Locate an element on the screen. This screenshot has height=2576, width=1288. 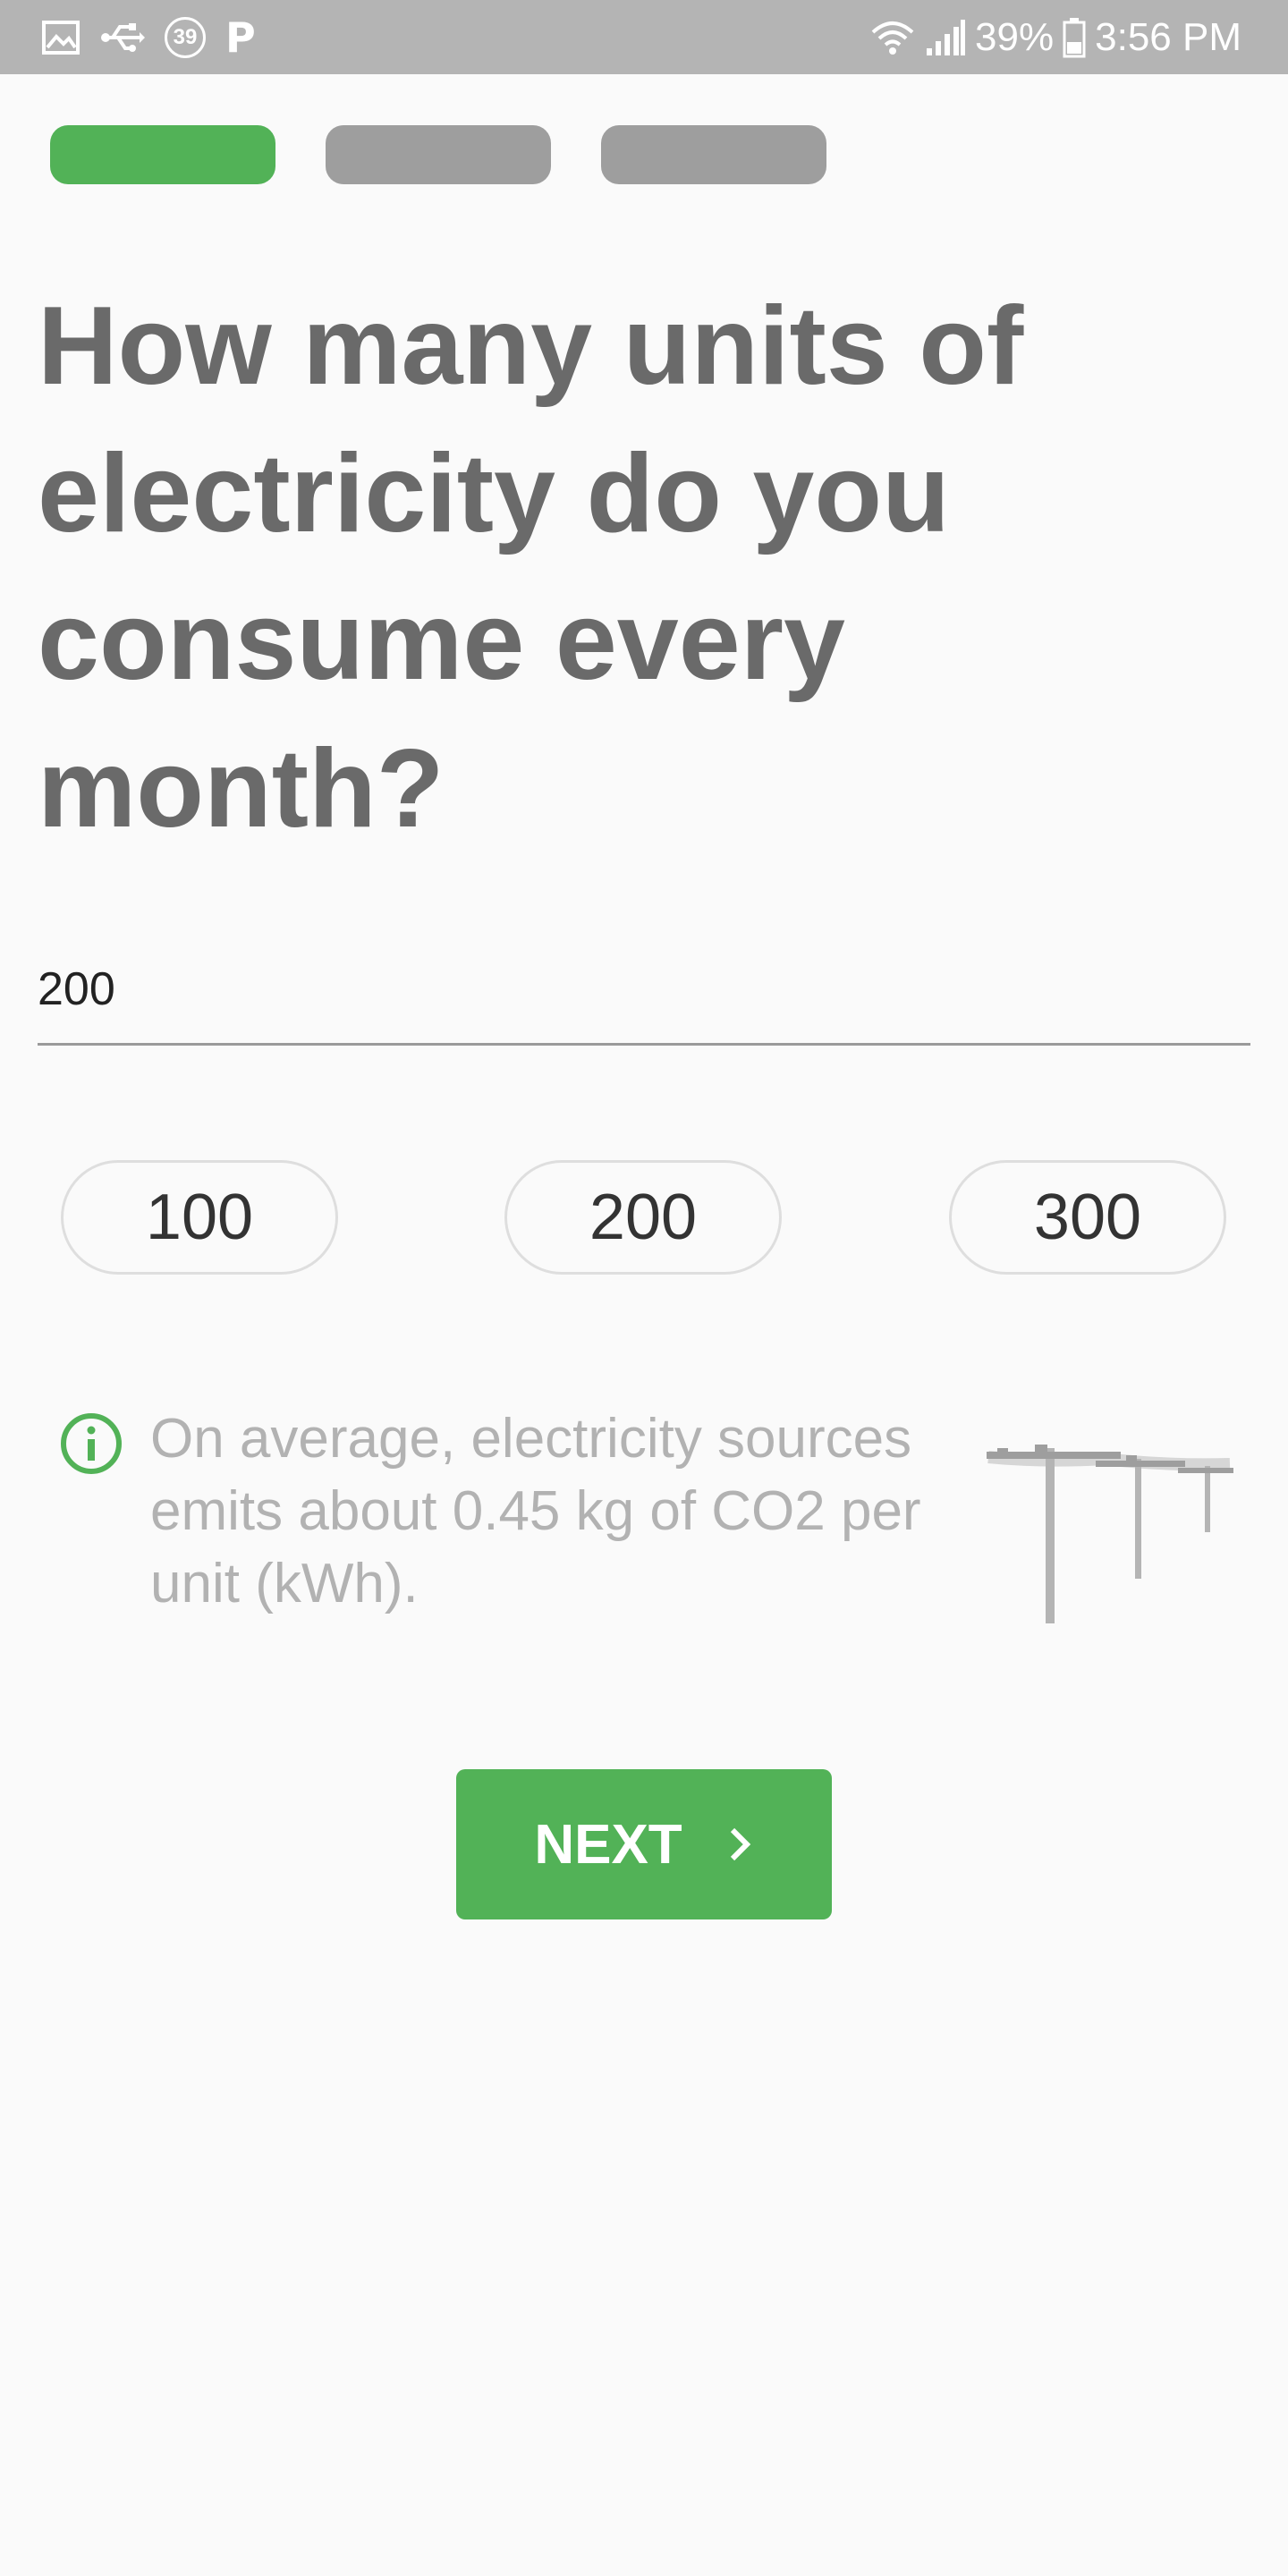
units-input is located at coordinates (644, 990).